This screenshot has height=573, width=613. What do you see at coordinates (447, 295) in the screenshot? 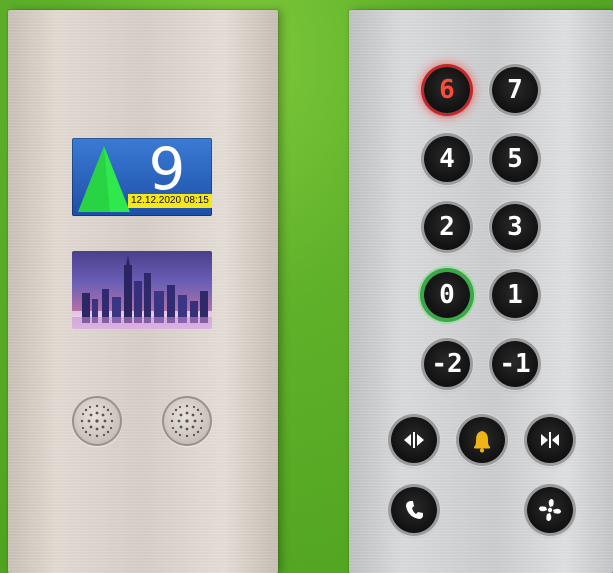
I see `floor-button-0: 0` at bounding box center [447, 295].